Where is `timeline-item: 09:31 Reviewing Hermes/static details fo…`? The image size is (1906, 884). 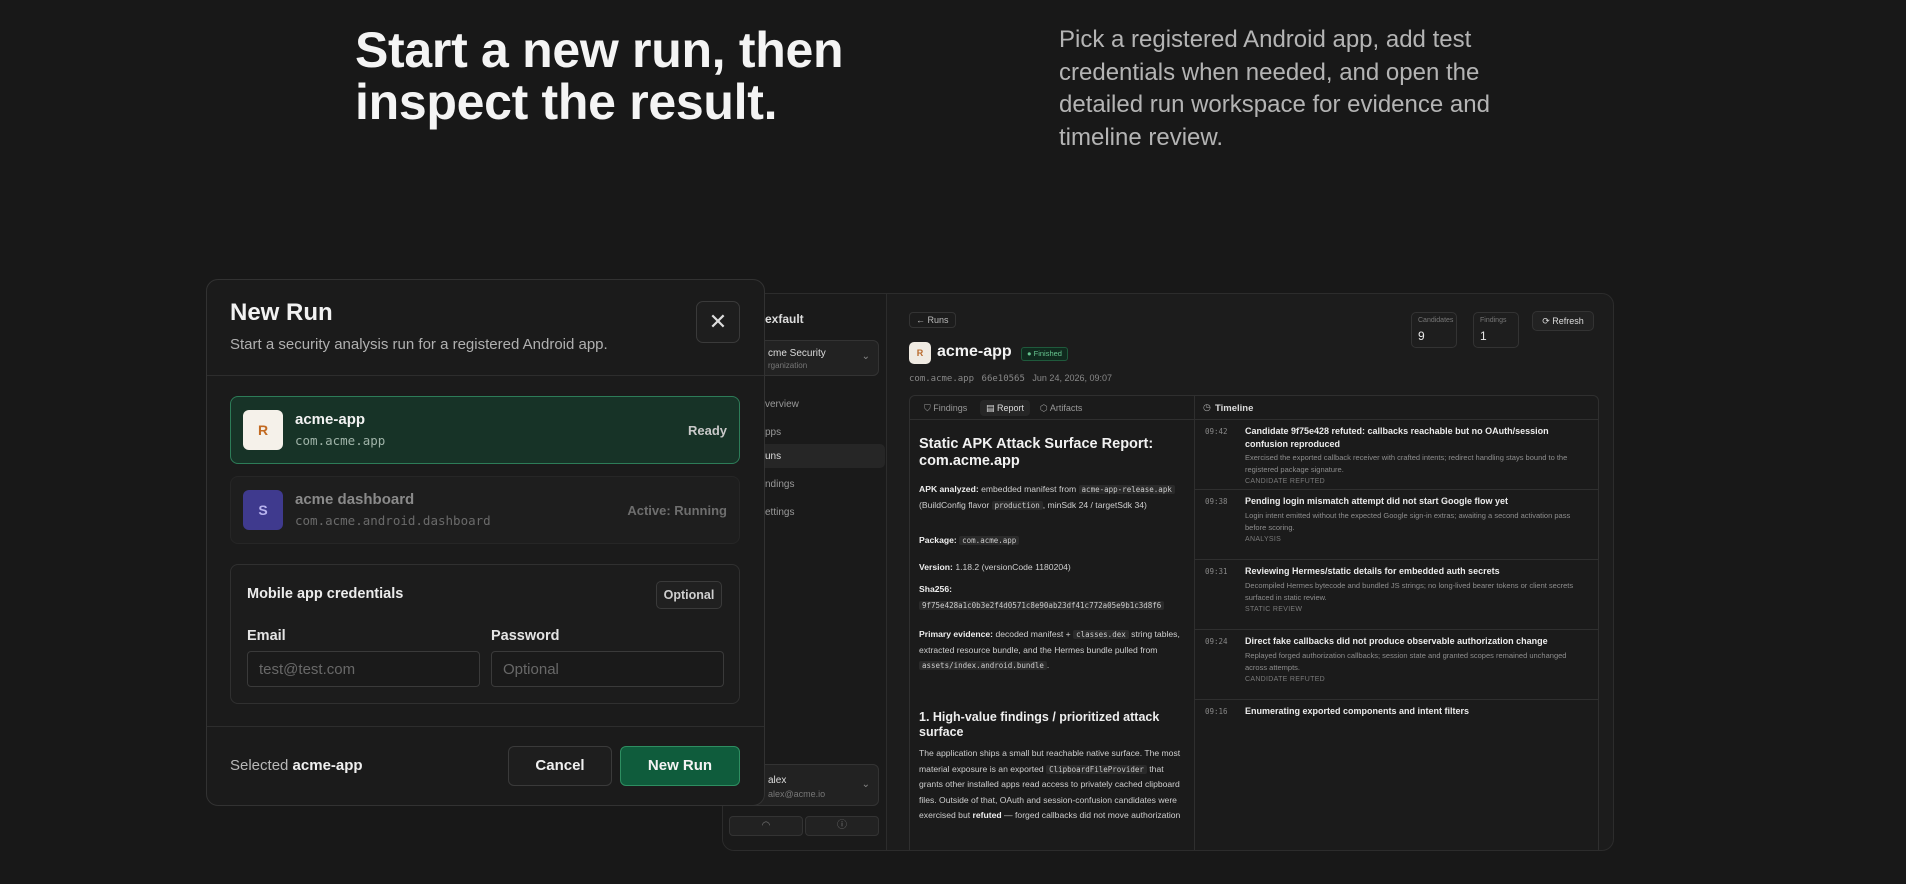 timeline-item: 09:31 Reviewing Hermes/static details fo… is located at coordinates (1397, 595).